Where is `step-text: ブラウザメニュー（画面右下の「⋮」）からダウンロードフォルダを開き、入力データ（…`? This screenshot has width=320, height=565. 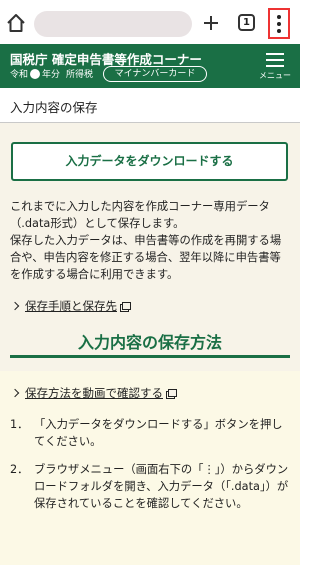 step-text: ブラウザメニュー（画面右下の「⋮」）からダウンロードフォルダを開き、入力データ（… is located at coordinates (161, 486).